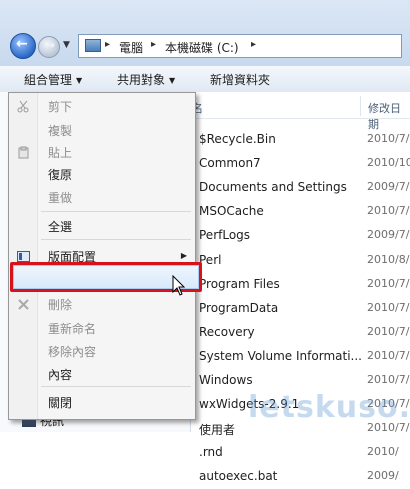 The height and width of the screenshot is (489, 410). I want to click on organize-label: 組合管理, so click(48, 80).